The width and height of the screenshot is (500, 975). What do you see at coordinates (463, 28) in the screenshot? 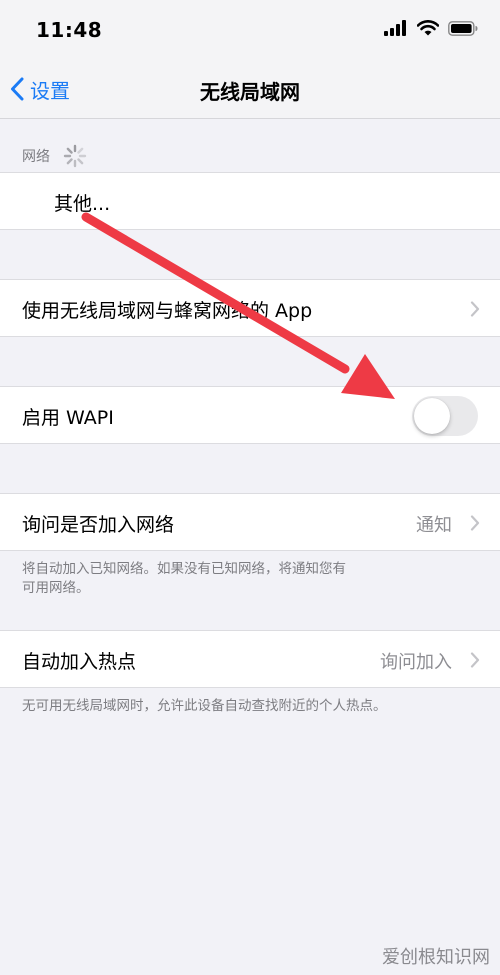
I see `battery-icon` at bounding box center [463, 28].